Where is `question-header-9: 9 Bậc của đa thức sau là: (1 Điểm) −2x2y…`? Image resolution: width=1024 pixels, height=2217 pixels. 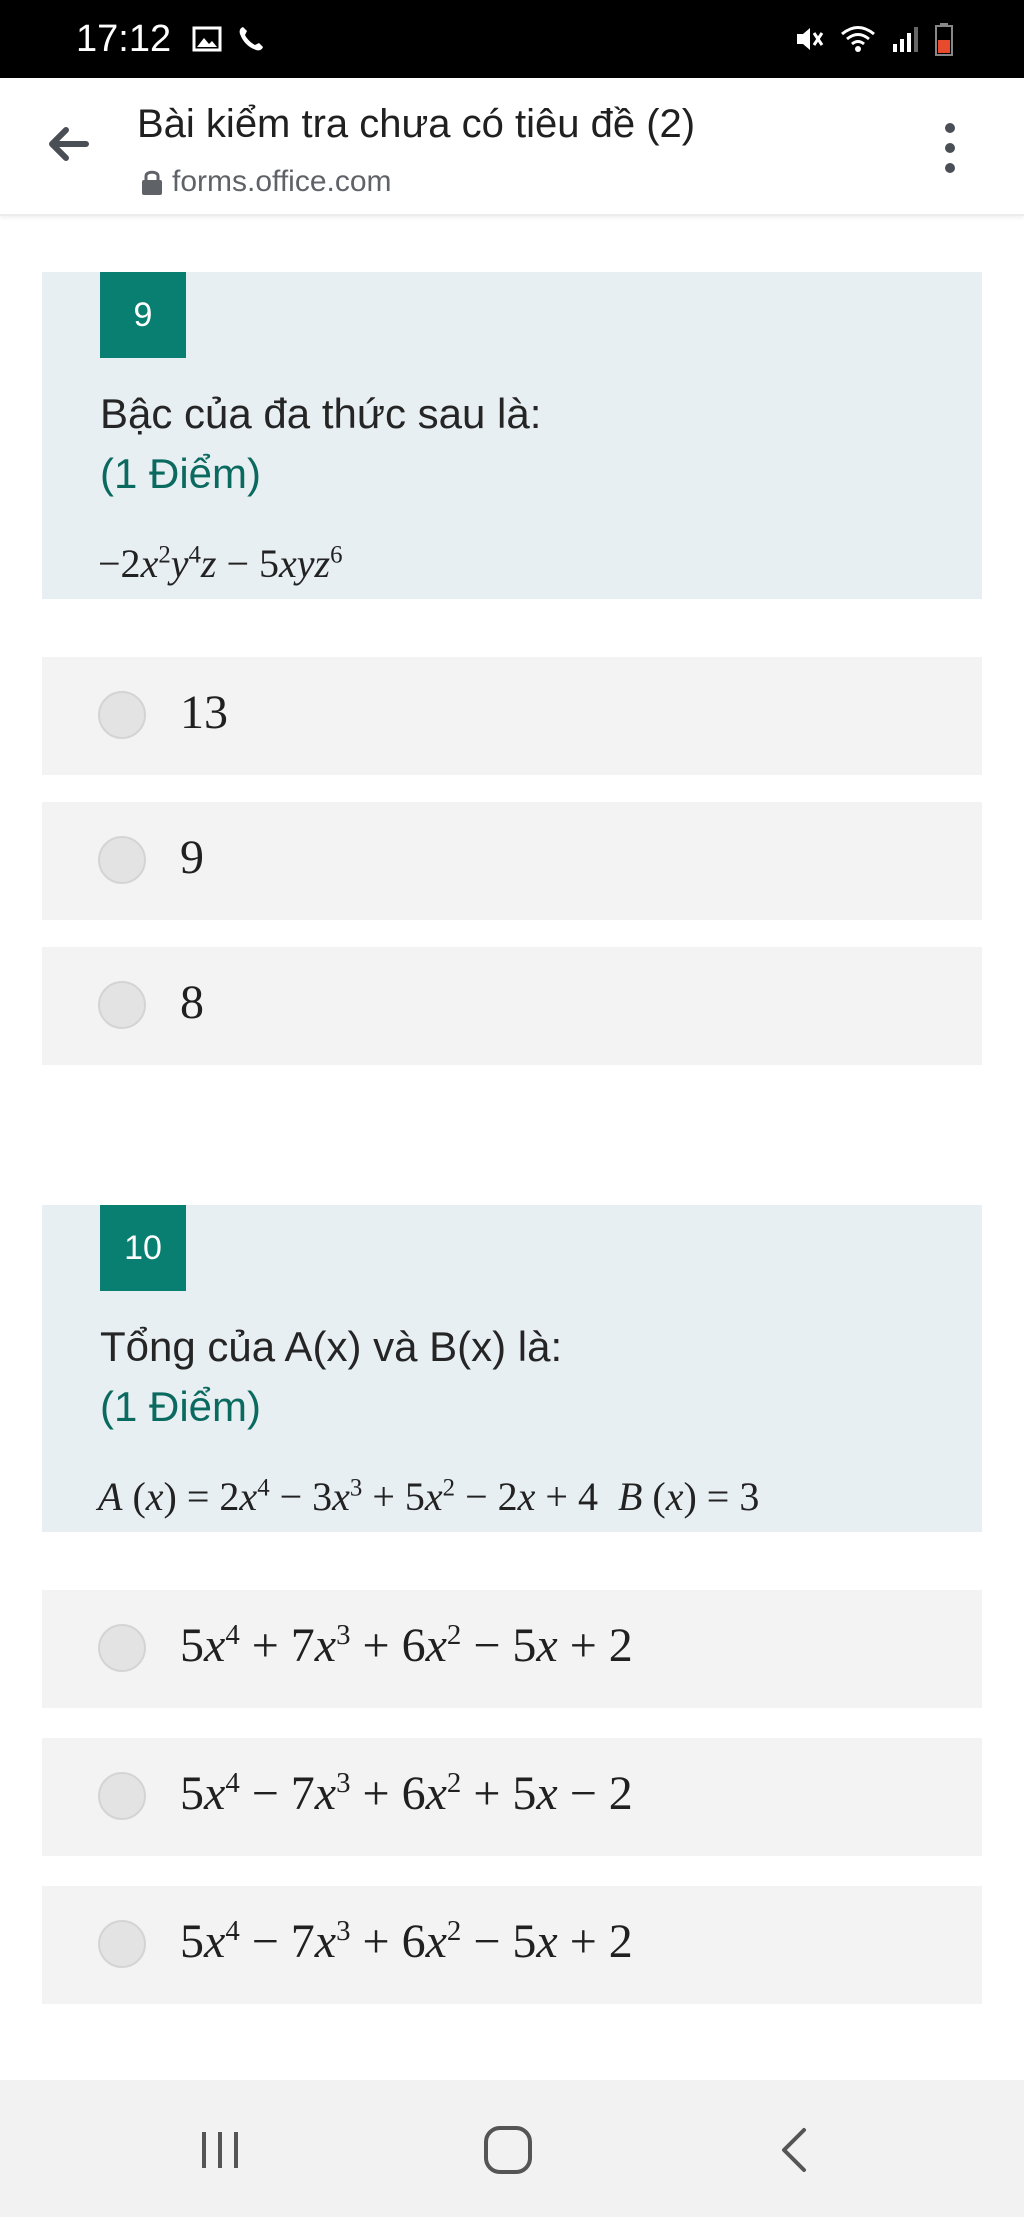 question-header-9: 9 Bậc của đa thức sau là: (1 Điểm) −2x2y… is located at coordinates (512, 435).